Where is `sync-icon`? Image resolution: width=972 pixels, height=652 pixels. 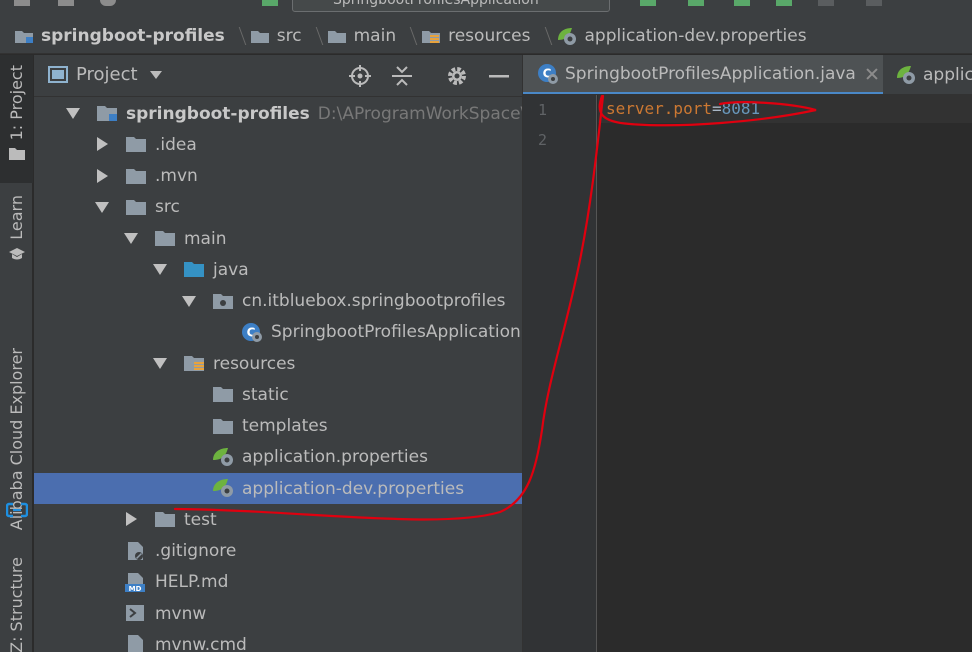
sync-icon is located at coordinates (108, 3).